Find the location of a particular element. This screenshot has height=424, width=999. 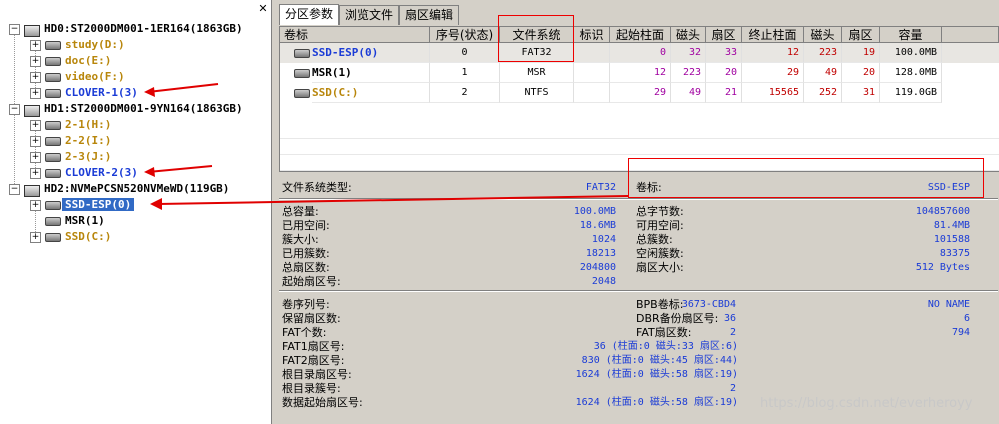

annotation-arrows is located at coordinates (386, 146).